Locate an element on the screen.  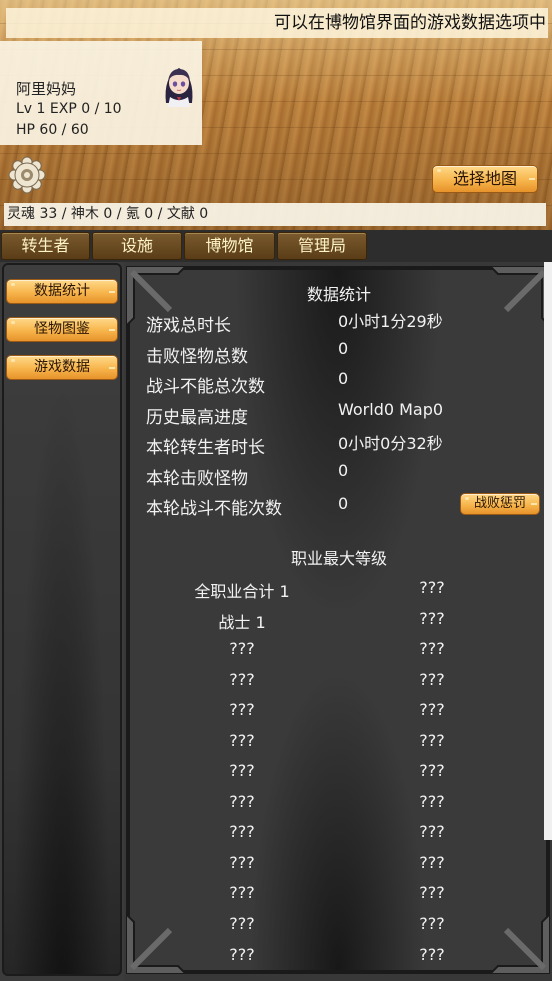
job-max-level-title: 职业最大等级 is located at coordinates (338, 558).